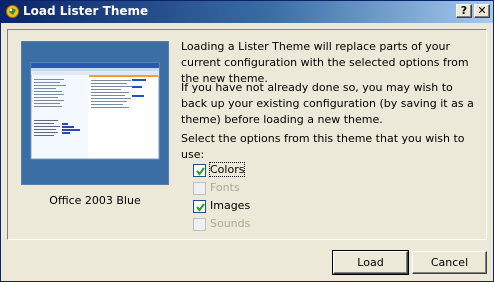 The width and height of the screenshot is (494, 282). What do you see at coordinates (370, 262) in the screenshot?
I see `load-button: Load` at bounding box center [370, 262].